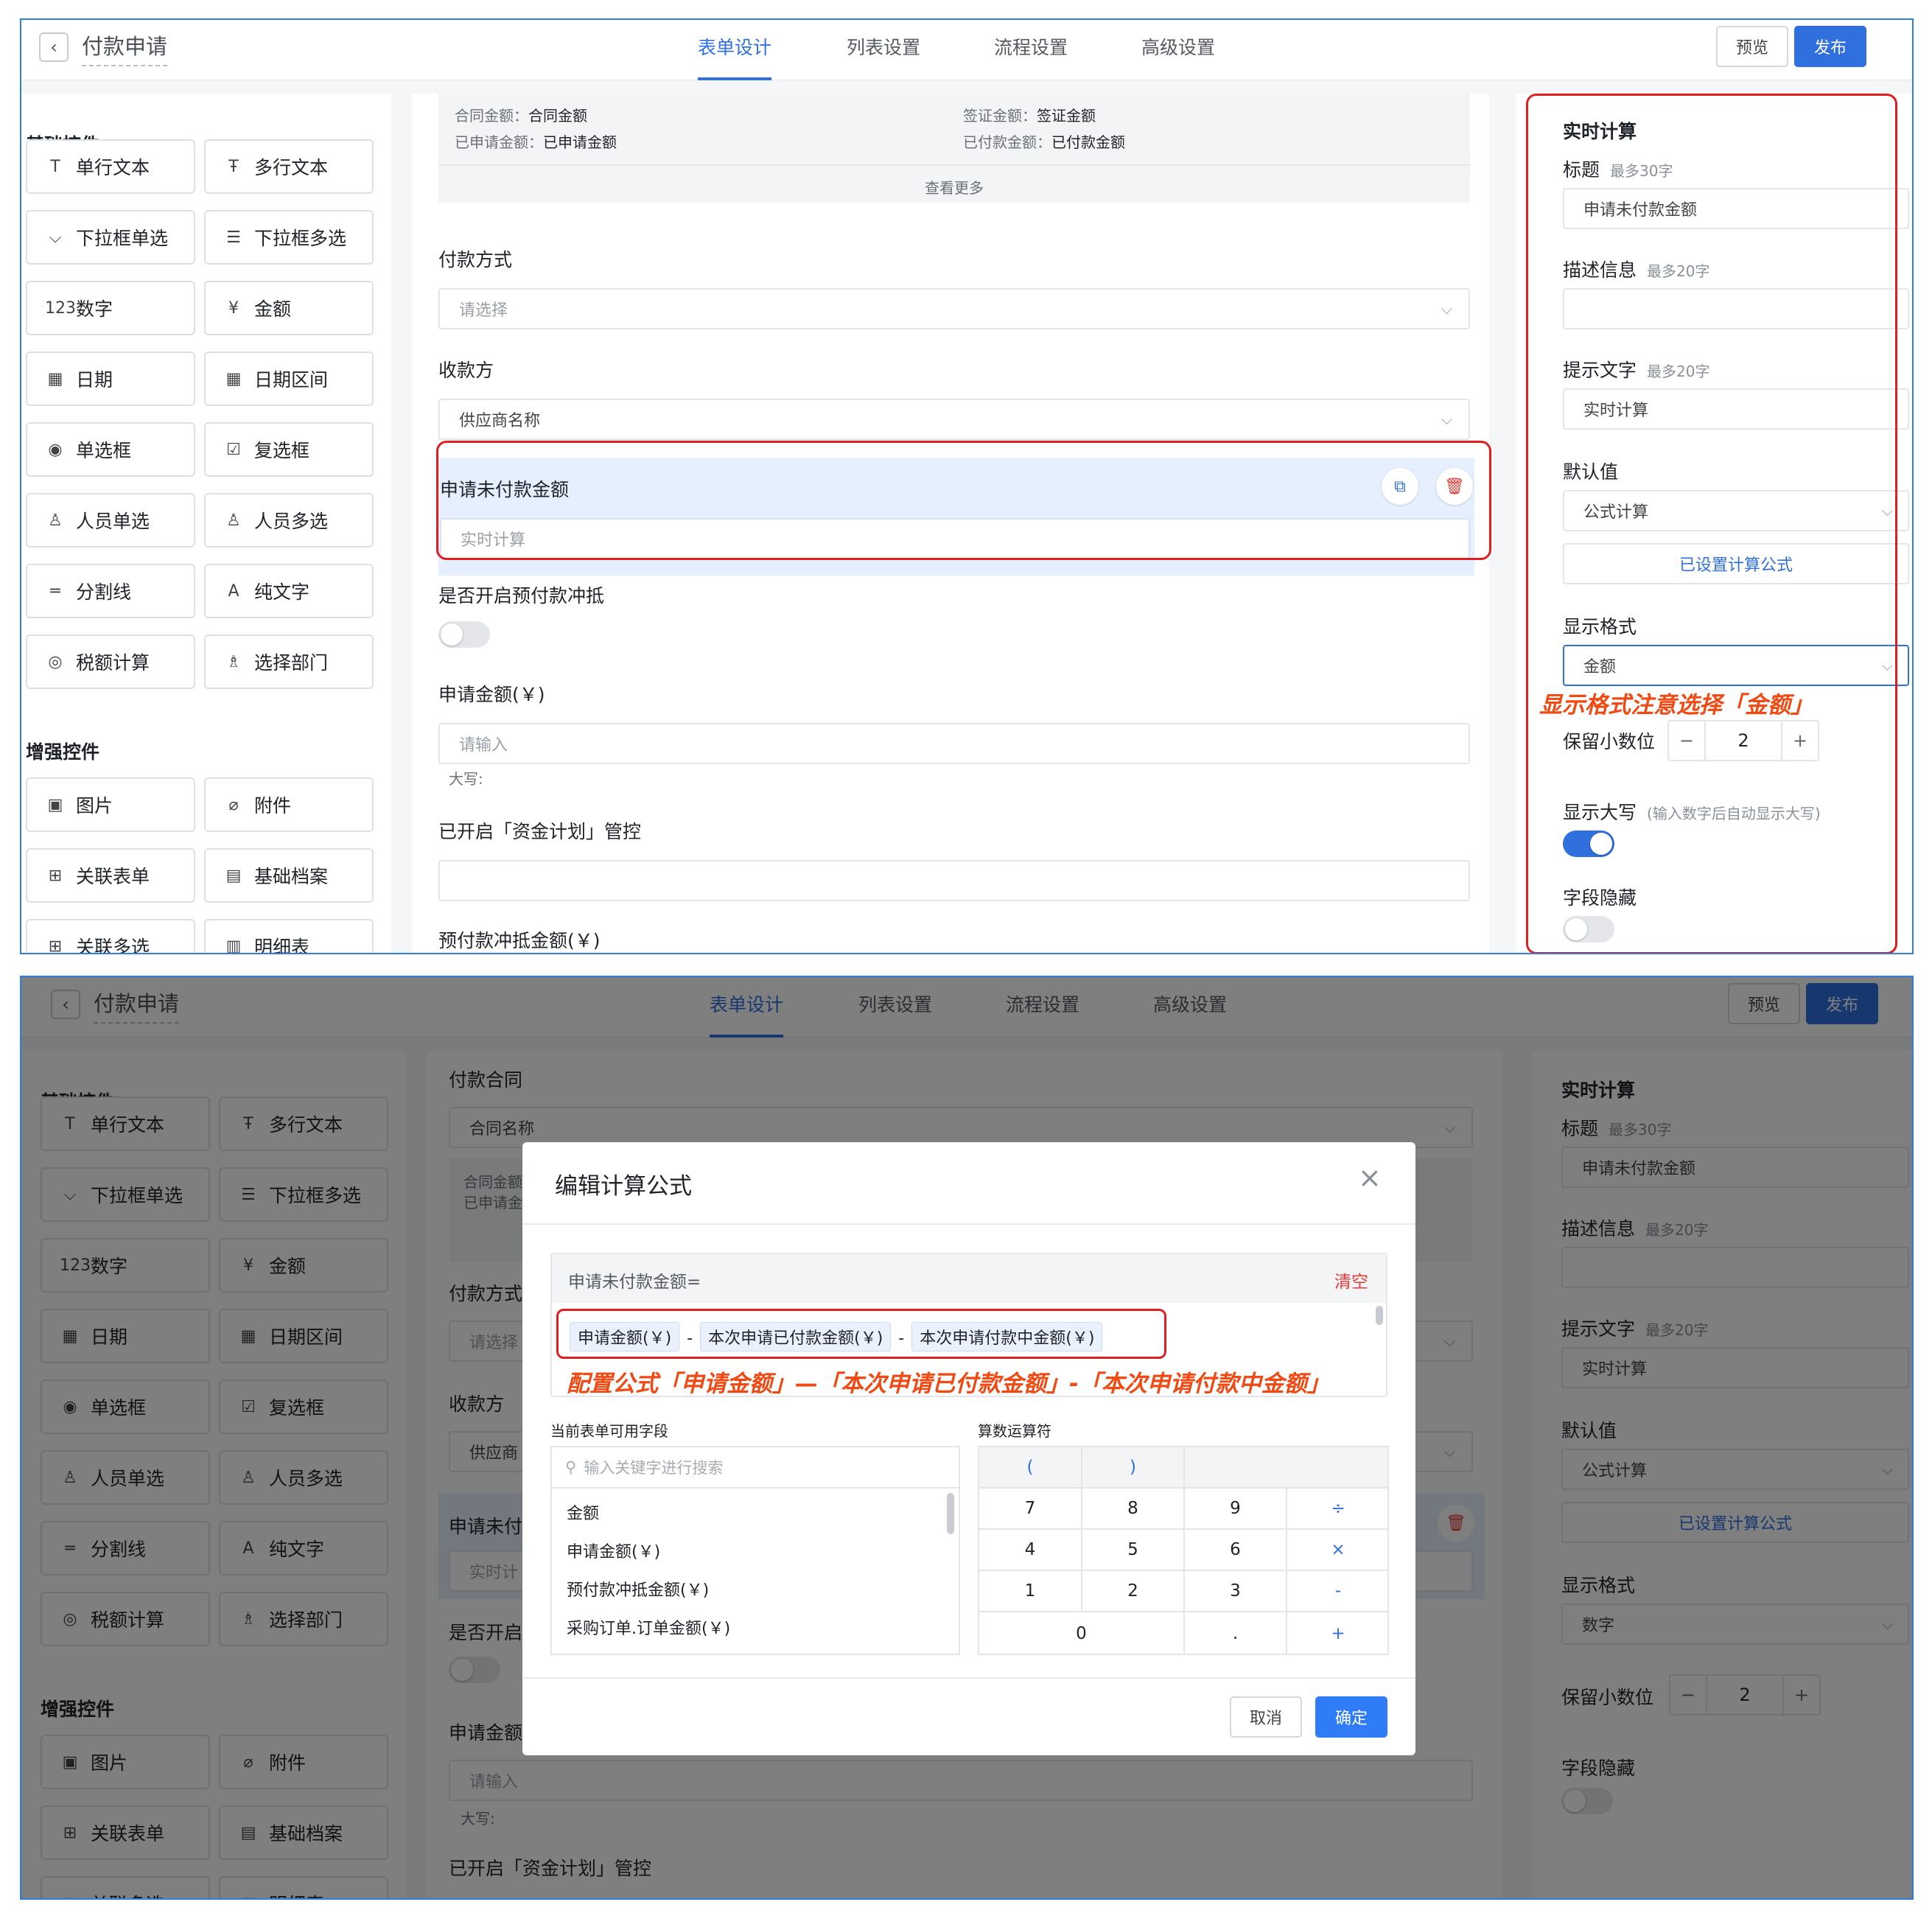 Image resolution: width=1932 pixels, height=1913 pixels. I want to click on fund-plan-label: 已开启「资金计划」管控, so click(540, 831).